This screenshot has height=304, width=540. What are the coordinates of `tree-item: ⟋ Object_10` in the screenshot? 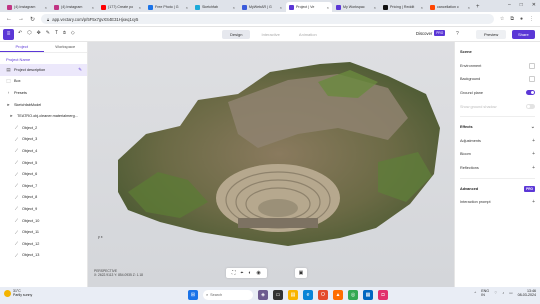 It's located at (43, 221).